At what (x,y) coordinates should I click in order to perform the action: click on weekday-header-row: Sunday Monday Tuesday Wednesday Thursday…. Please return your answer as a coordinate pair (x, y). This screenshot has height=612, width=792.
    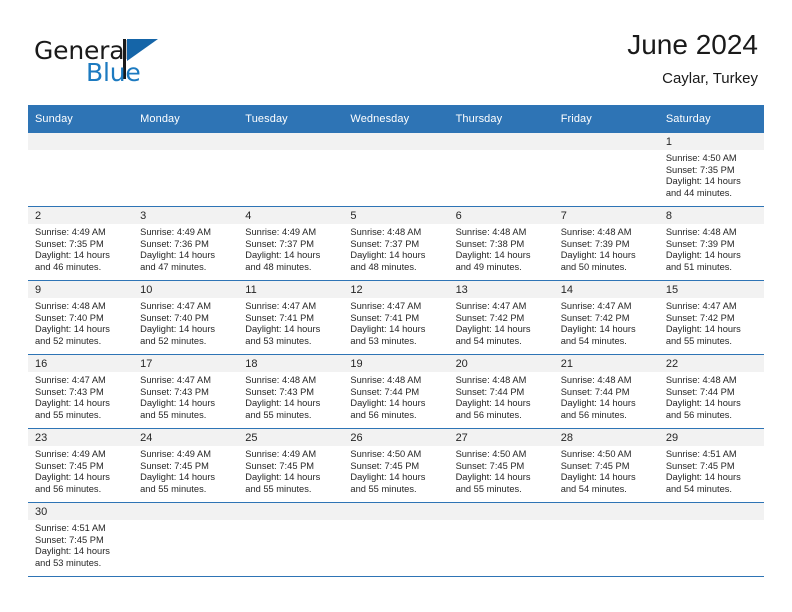
    Looking at the image, I should click on (396, 119).